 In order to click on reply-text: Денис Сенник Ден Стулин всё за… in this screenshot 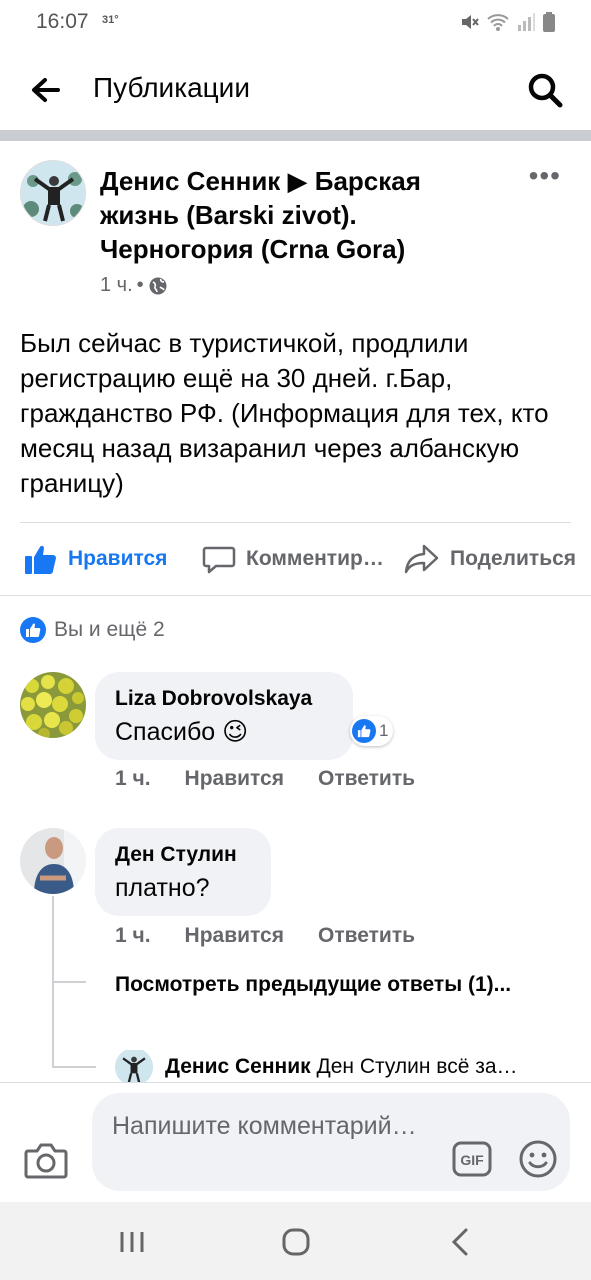, I will do `click(341, 1067)`.